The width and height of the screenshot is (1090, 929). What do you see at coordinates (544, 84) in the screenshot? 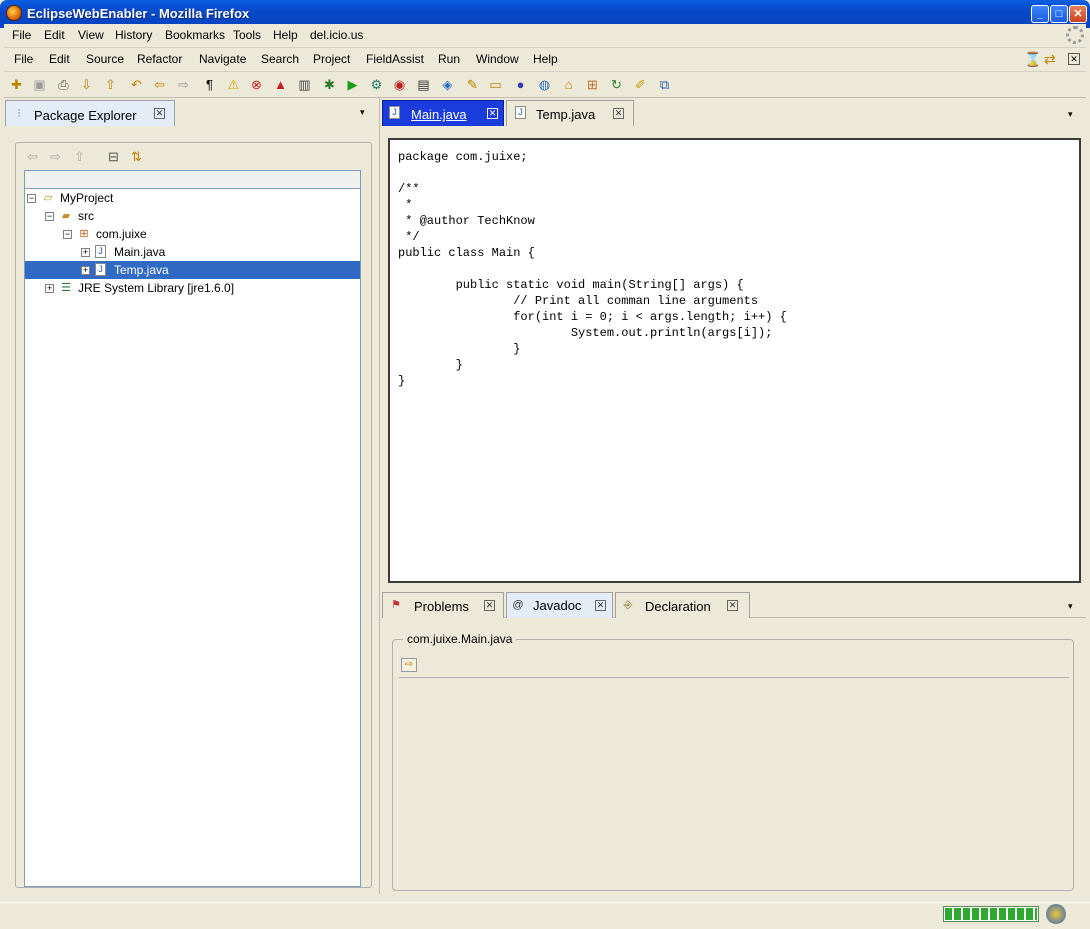
I see `globe-icon: ◍` at bounding box center [544, 84].